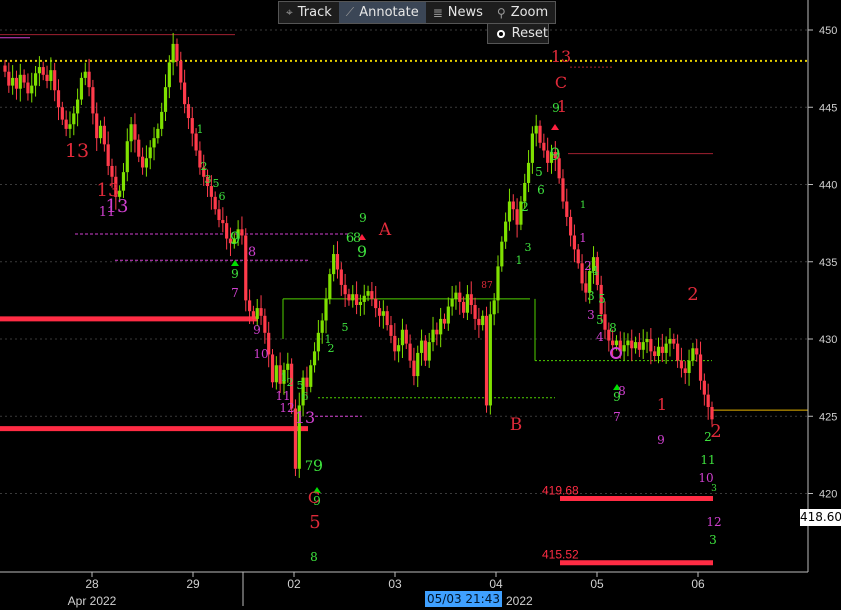 The height and width of the screenshot is (610, 841). I want to click on track-button: ⌖ Track, so click(309, 12).